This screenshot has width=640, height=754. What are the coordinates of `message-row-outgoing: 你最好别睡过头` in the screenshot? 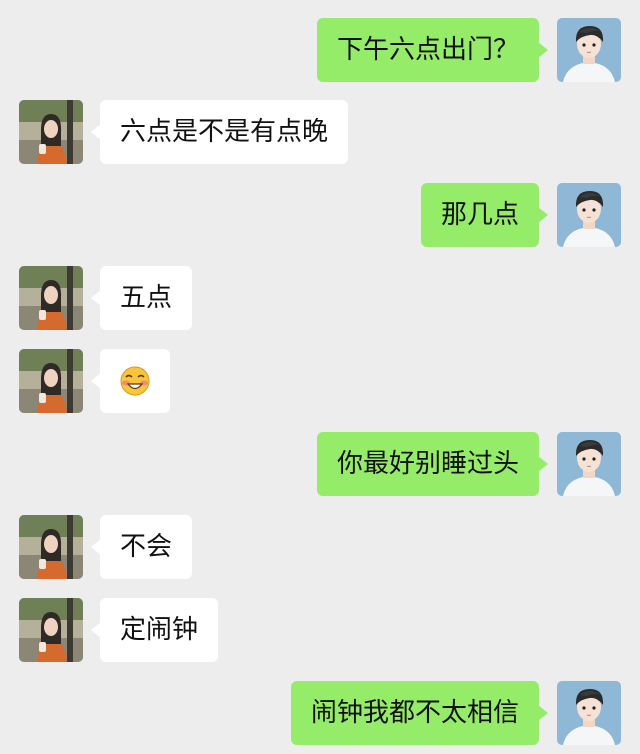 It's located at (320, 464).